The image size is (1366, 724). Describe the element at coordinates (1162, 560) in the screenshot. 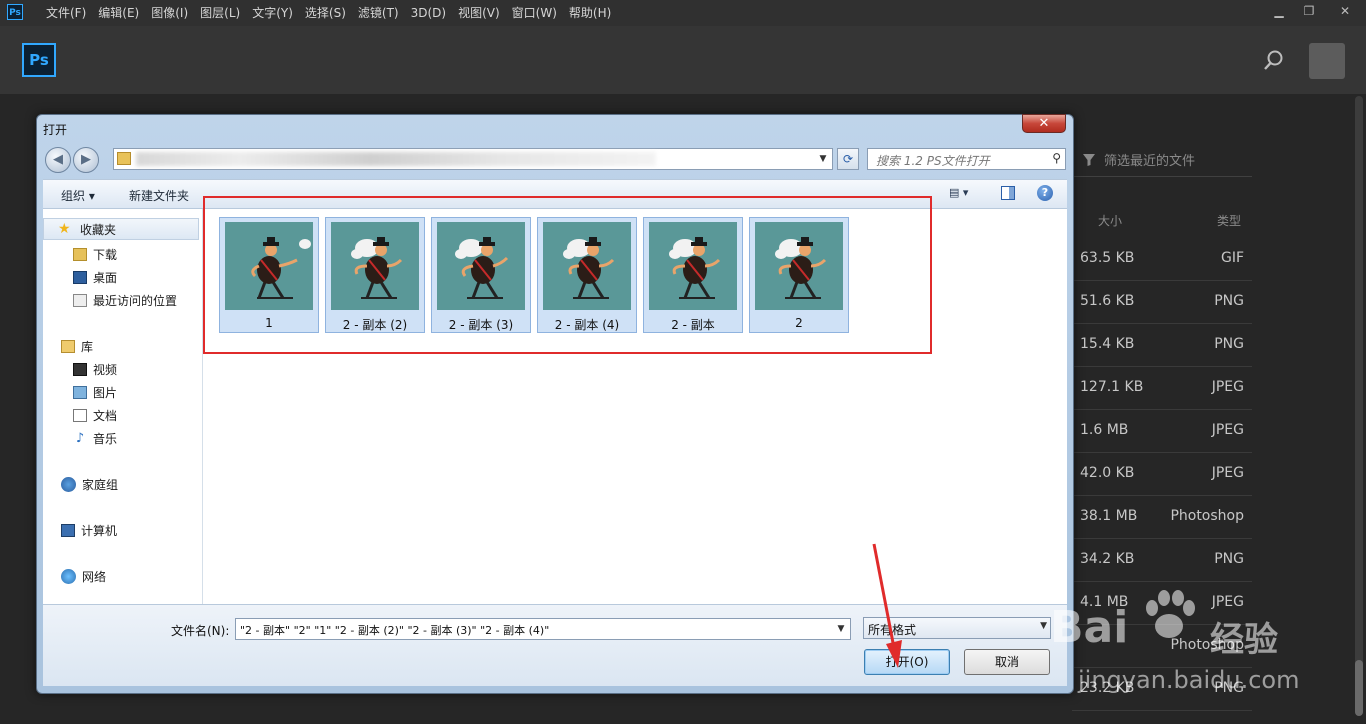

I see `recent-row: 34.2 KB PNG` at that location.